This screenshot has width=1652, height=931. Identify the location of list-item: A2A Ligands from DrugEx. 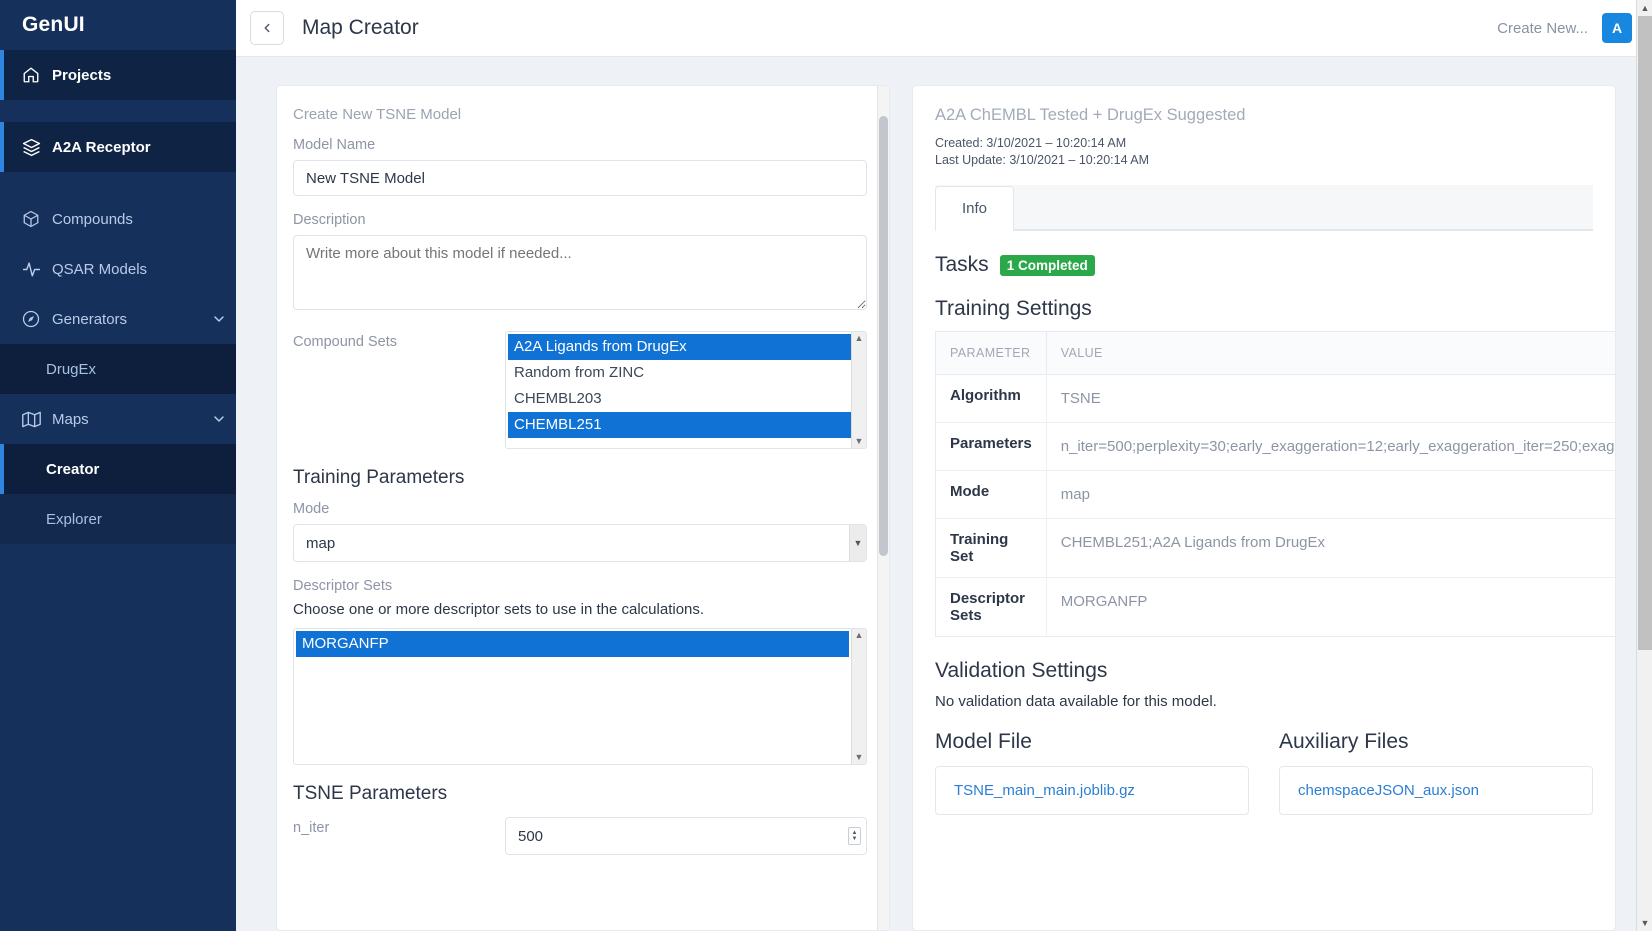
(687, 347).